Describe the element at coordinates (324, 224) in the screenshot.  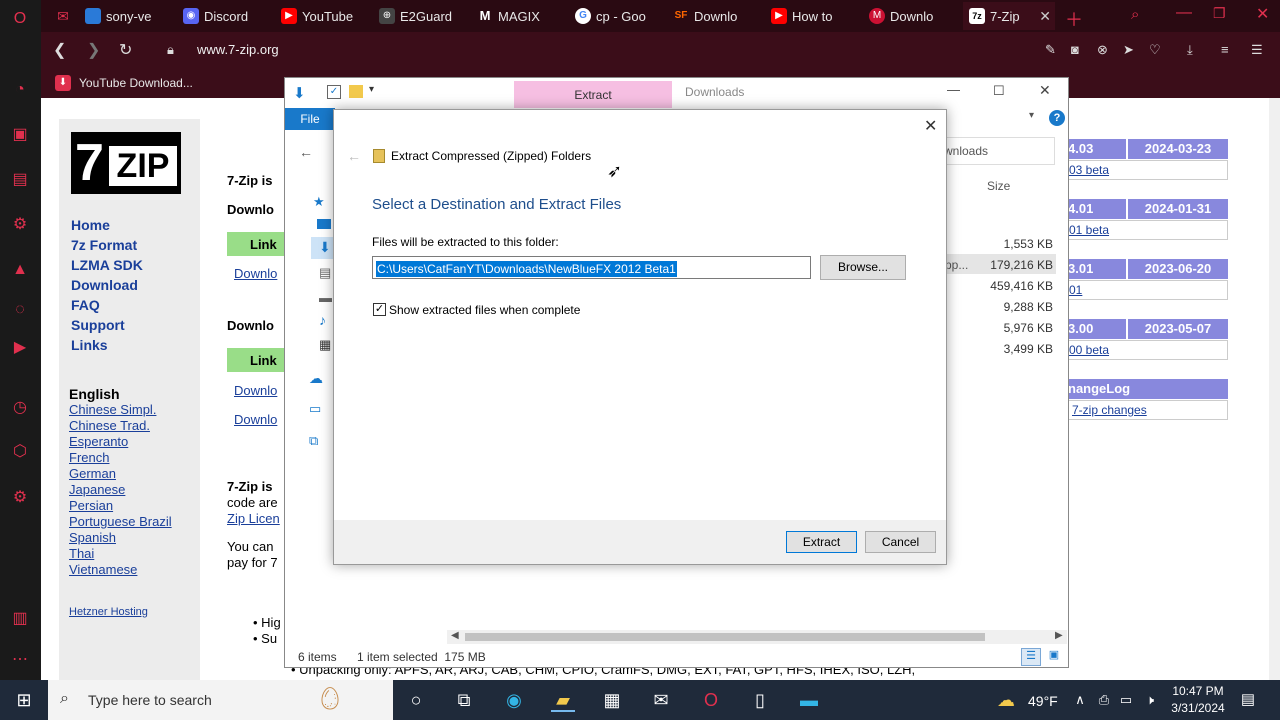
I see `desktop-icon` at that location.